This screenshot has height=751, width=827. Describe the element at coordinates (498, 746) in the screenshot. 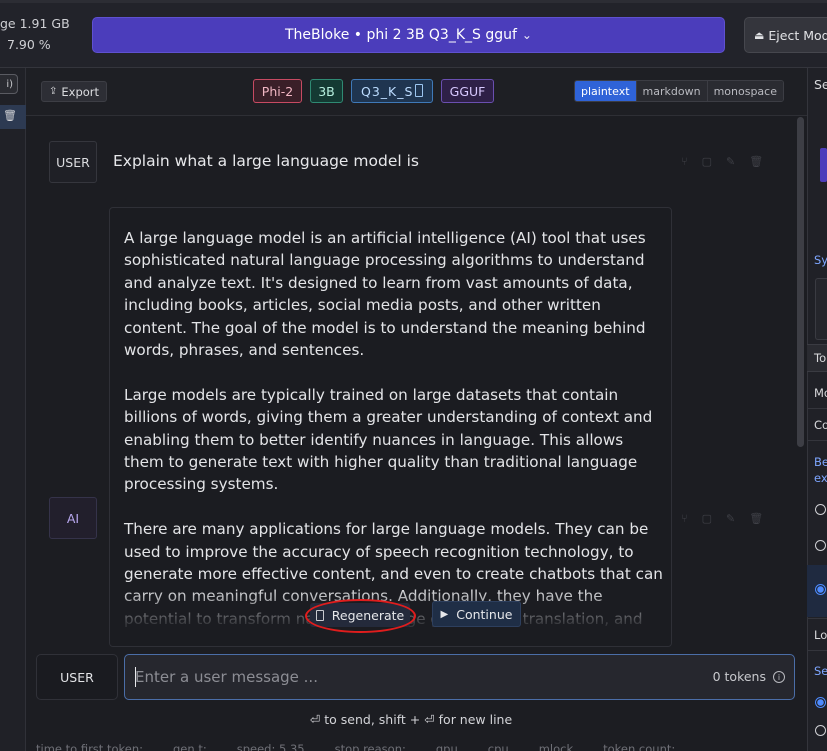

I see `stat-item: cpu` at that location.